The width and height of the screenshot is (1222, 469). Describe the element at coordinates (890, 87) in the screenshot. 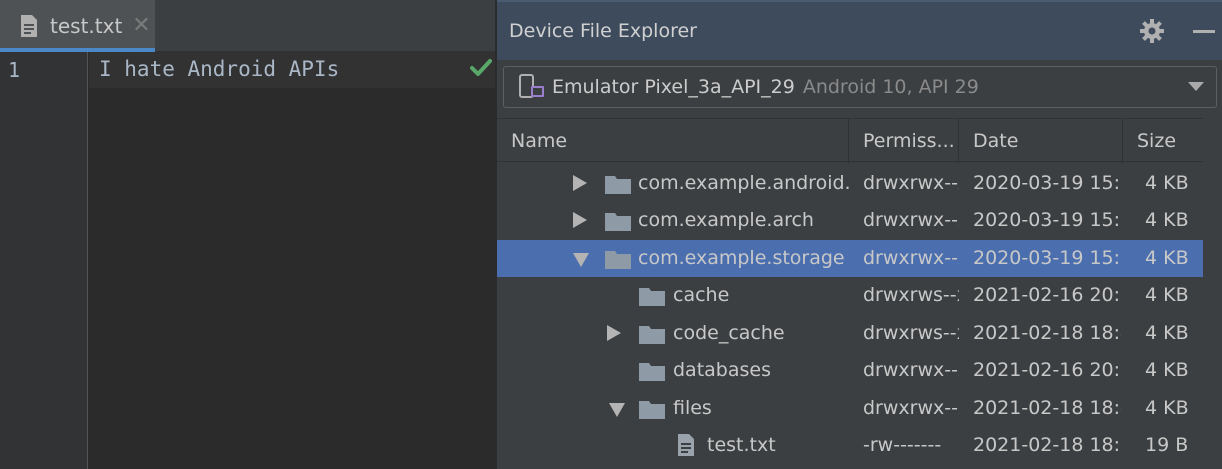

I see `device-detail: Android 10, API 29` at that location.